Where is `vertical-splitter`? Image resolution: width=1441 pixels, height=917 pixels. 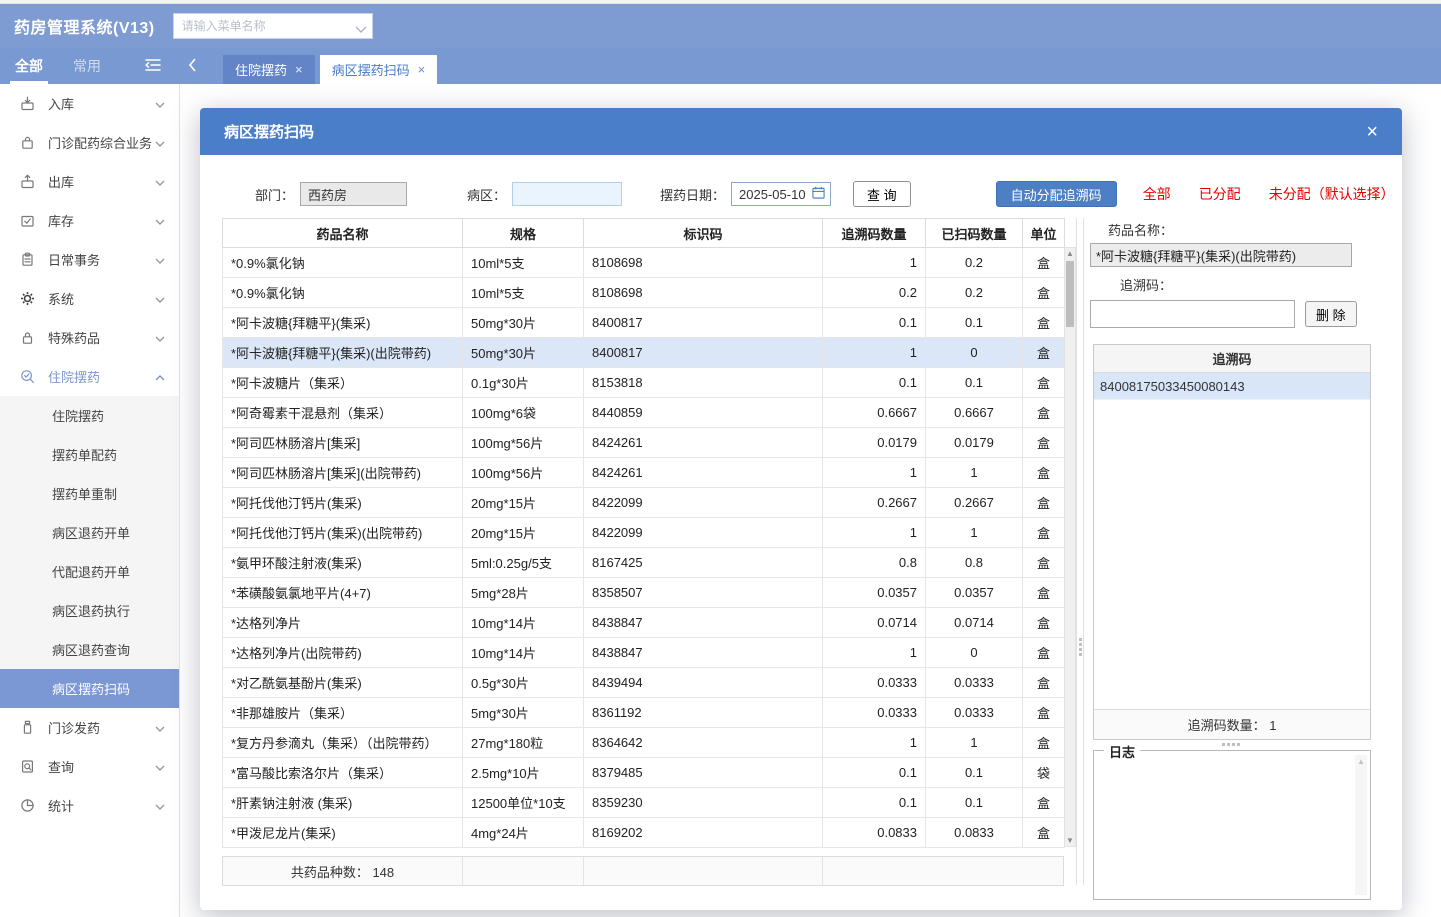 vertical-splitter is located at coordinates (1080, 551).